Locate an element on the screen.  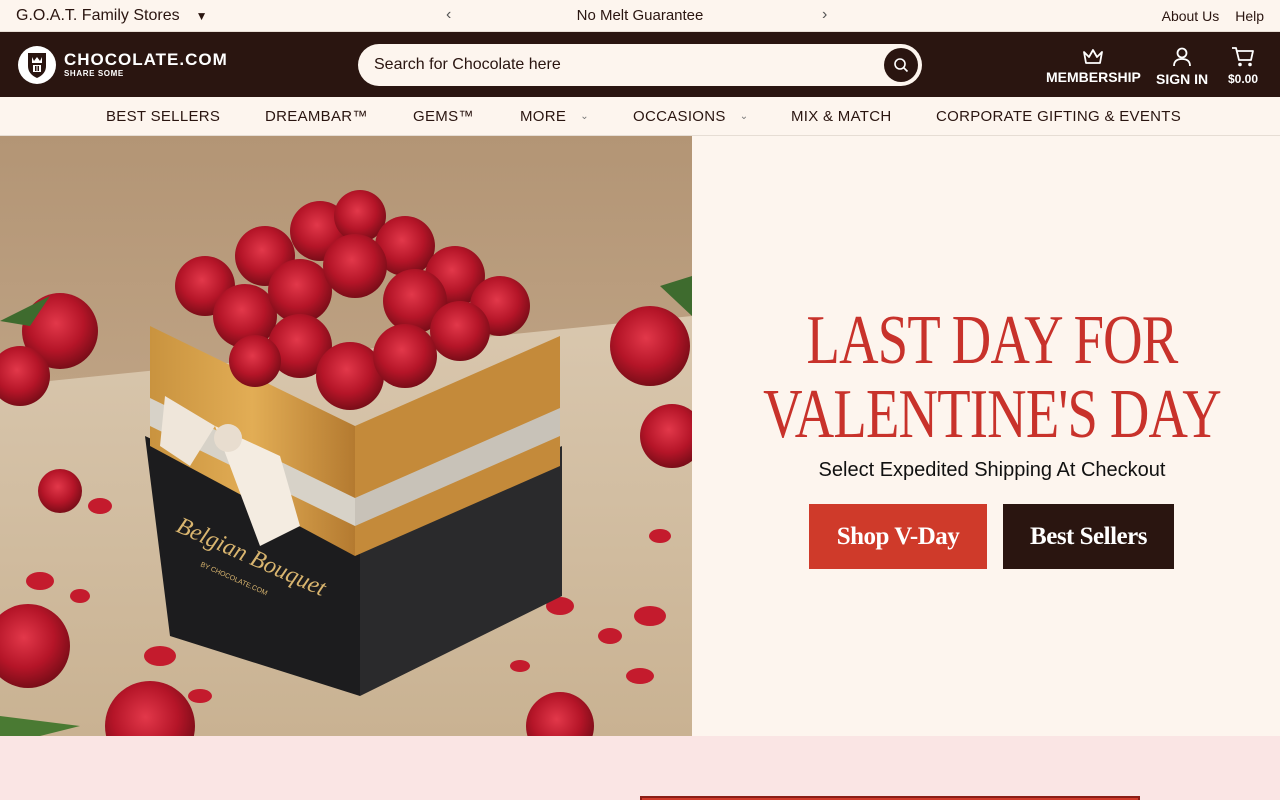
membership-label: MEMBERSHIP is located at coordinates (1093, 77).